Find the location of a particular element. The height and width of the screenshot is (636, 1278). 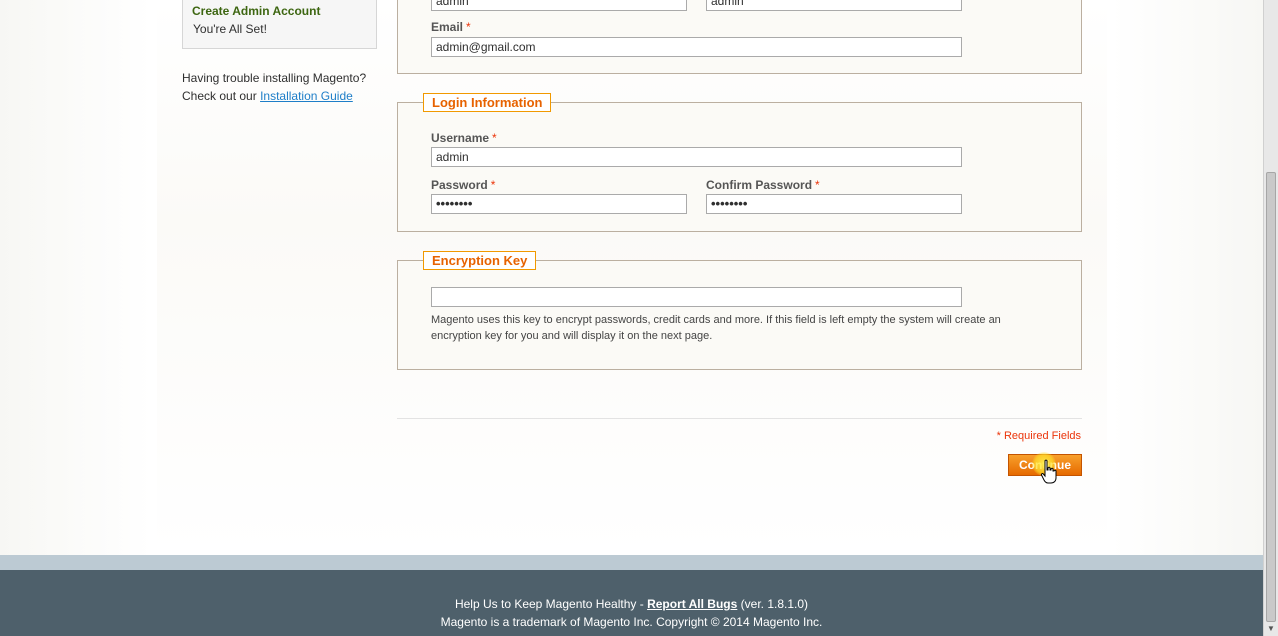

hand-pointer-icon is located at coordinates (1048, 471).